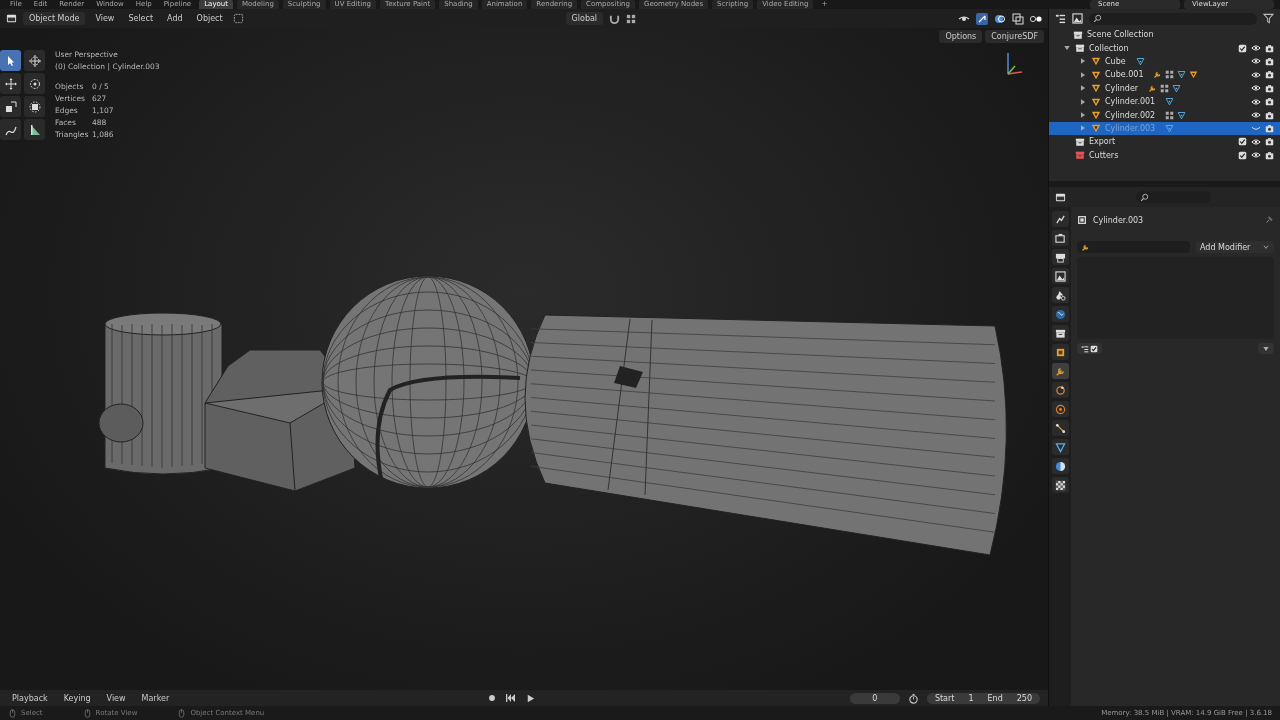  What do you see at coordinates (1102, 142) in the screenshot?
I see `object-name: Export` at bounding box center [1102, 142].